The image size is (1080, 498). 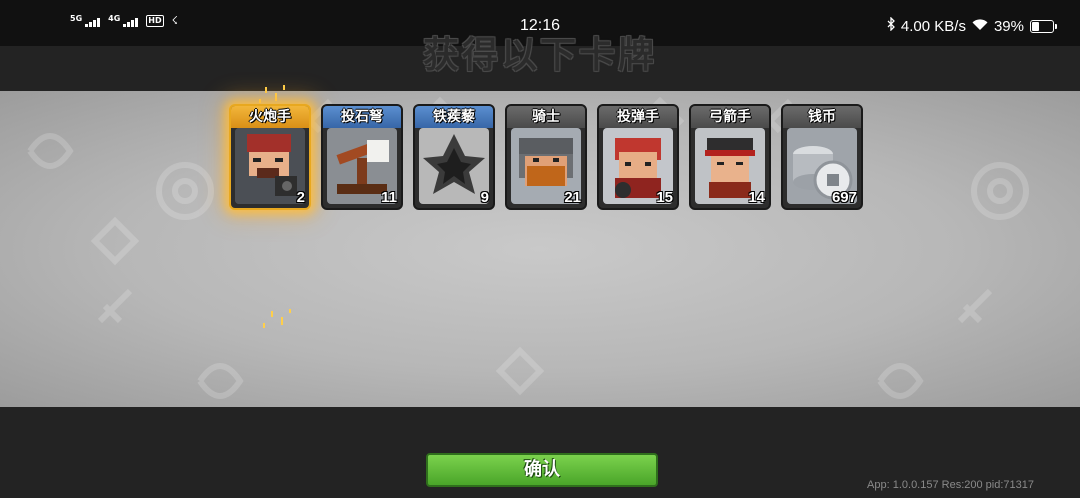 What do you see at coordinates (638, 157) in the screenshot?
I see `card-4: 投弹手 15` at bounding box center [638, 157].